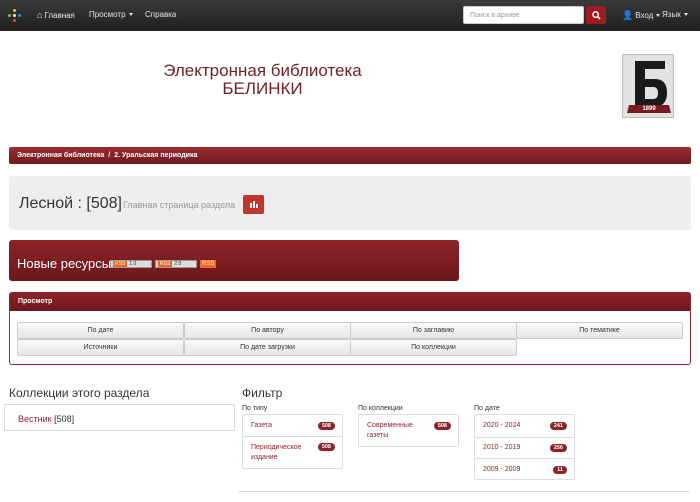 The height and width of the screenshot is (502, 700). Describe the element at coordinates (262, 425) in the screenshot. I see `filter-item-label: Газета` at that location.